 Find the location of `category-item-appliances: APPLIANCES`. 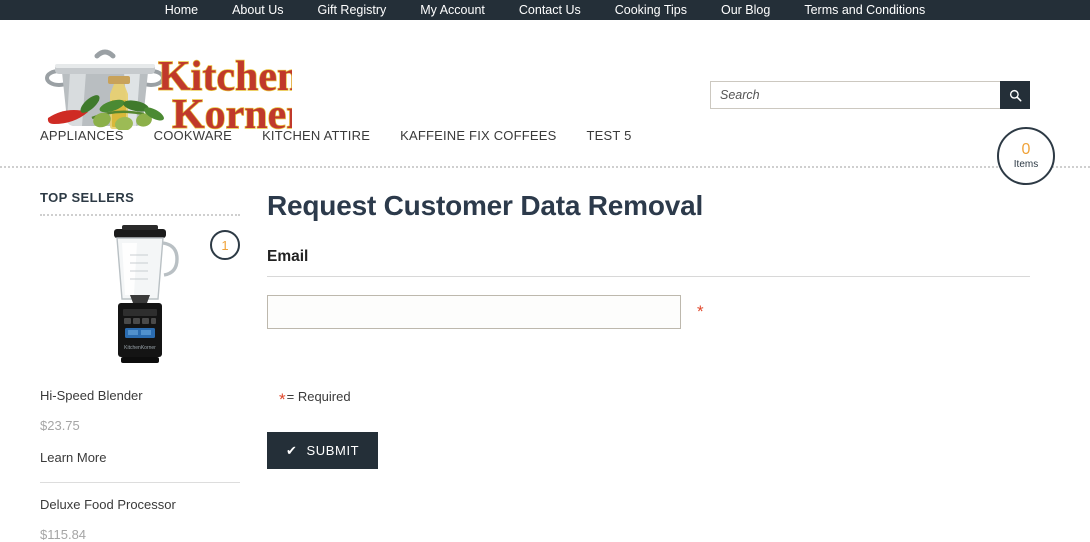

category-item-appliances: APPLIANCES is located at coordinates (92, 135).